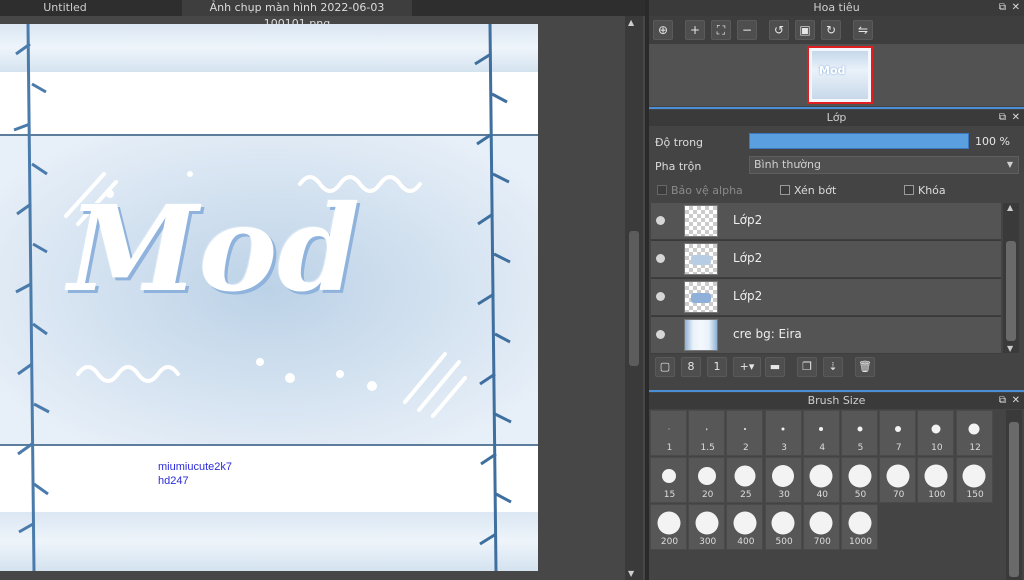 The image size is (1024, 580). What do you see at coordinates (831, 30) in the screenshot?
I see `rotate-right-icon: ↻` at bounding box center [831, 30].